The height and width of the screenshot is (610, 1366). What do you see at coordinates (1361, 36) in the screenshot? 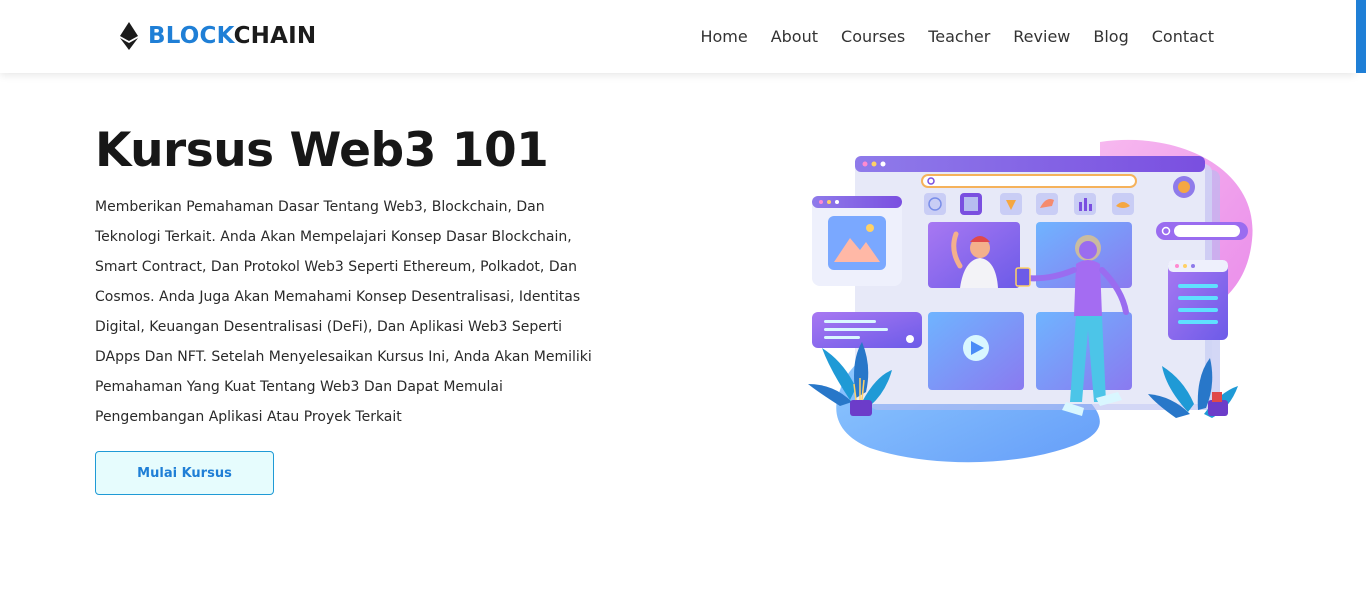
I see `page-scrollbar` at bounding box center [1361, 36].